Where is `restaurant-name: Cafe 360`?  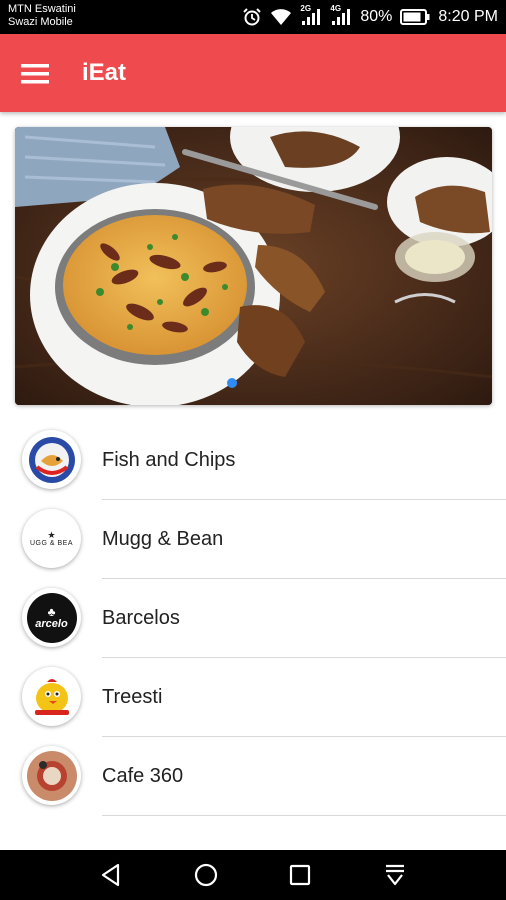 restaurant-name: Cafe 360 is located at coordinates (143, 776).